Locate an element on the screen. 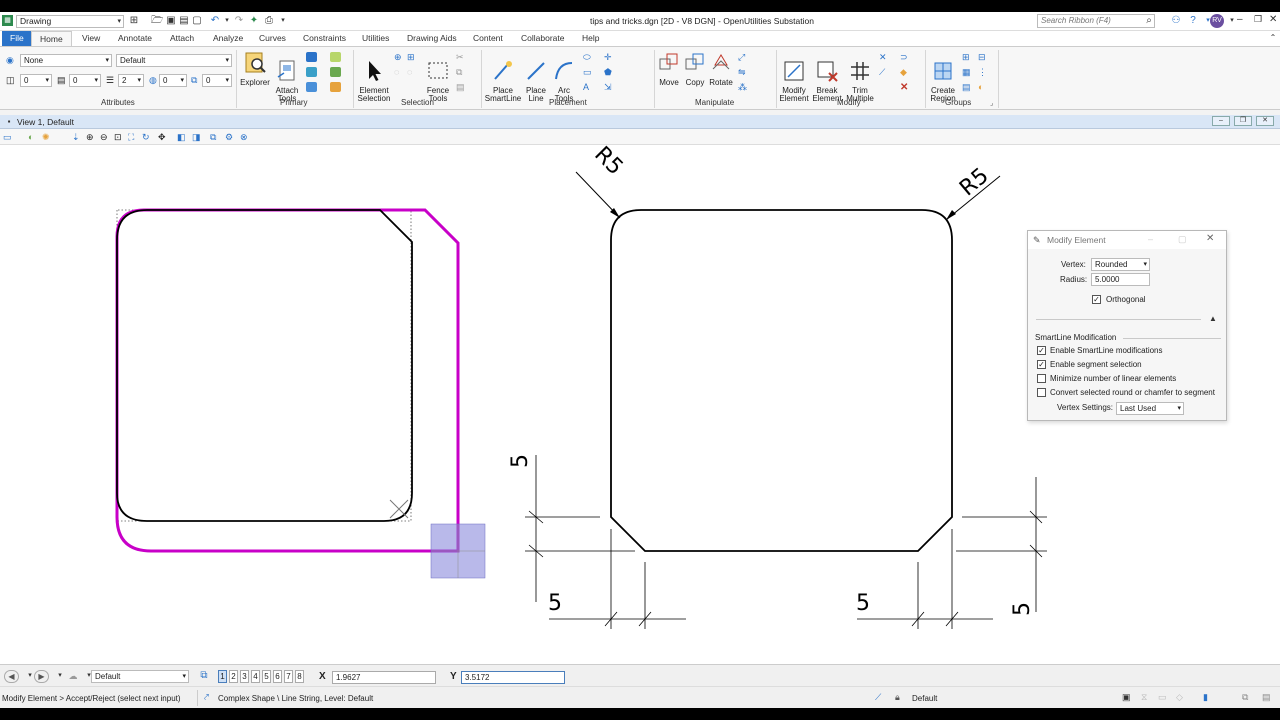  help-icon: ? is located at coordinates (1193, 21).